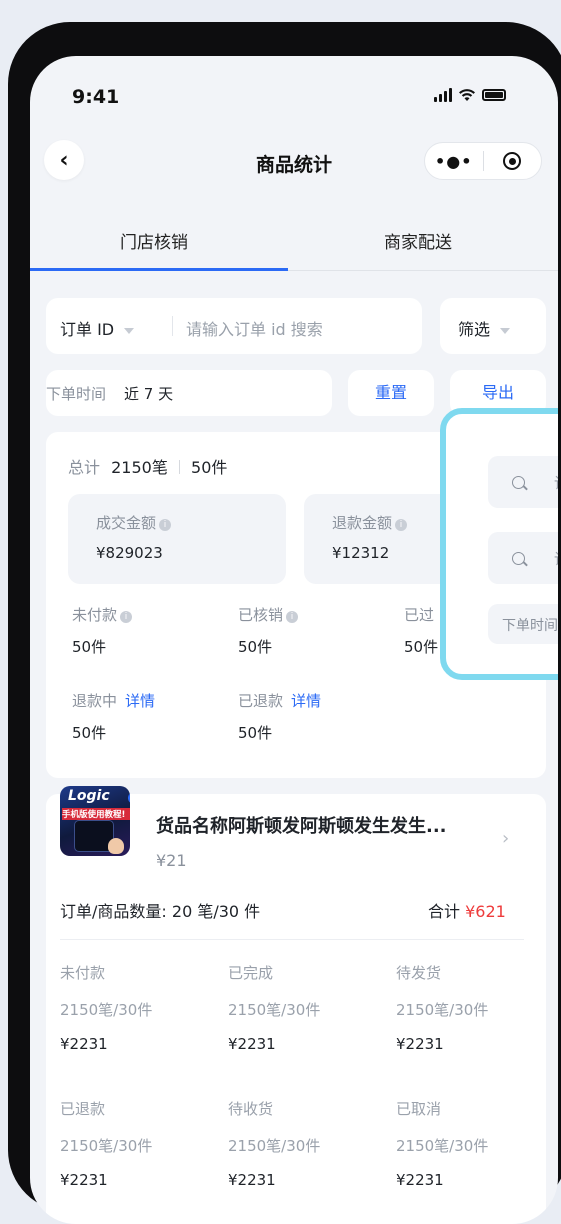  I want to click on stat-to-receive-amount: ¥2231, so click(252, 1180).